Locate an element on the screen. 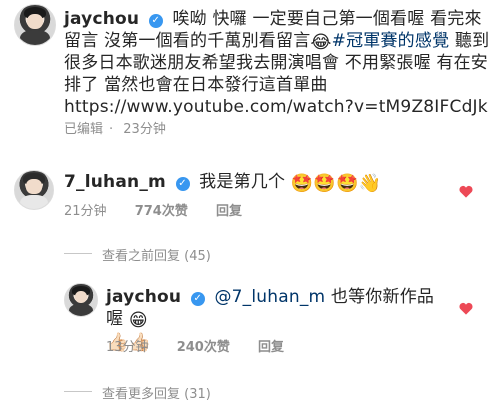 This screenshot has width=500, height=406. post-meta: 已编辑 · 23分钟 is located at coordinates (115, 129).